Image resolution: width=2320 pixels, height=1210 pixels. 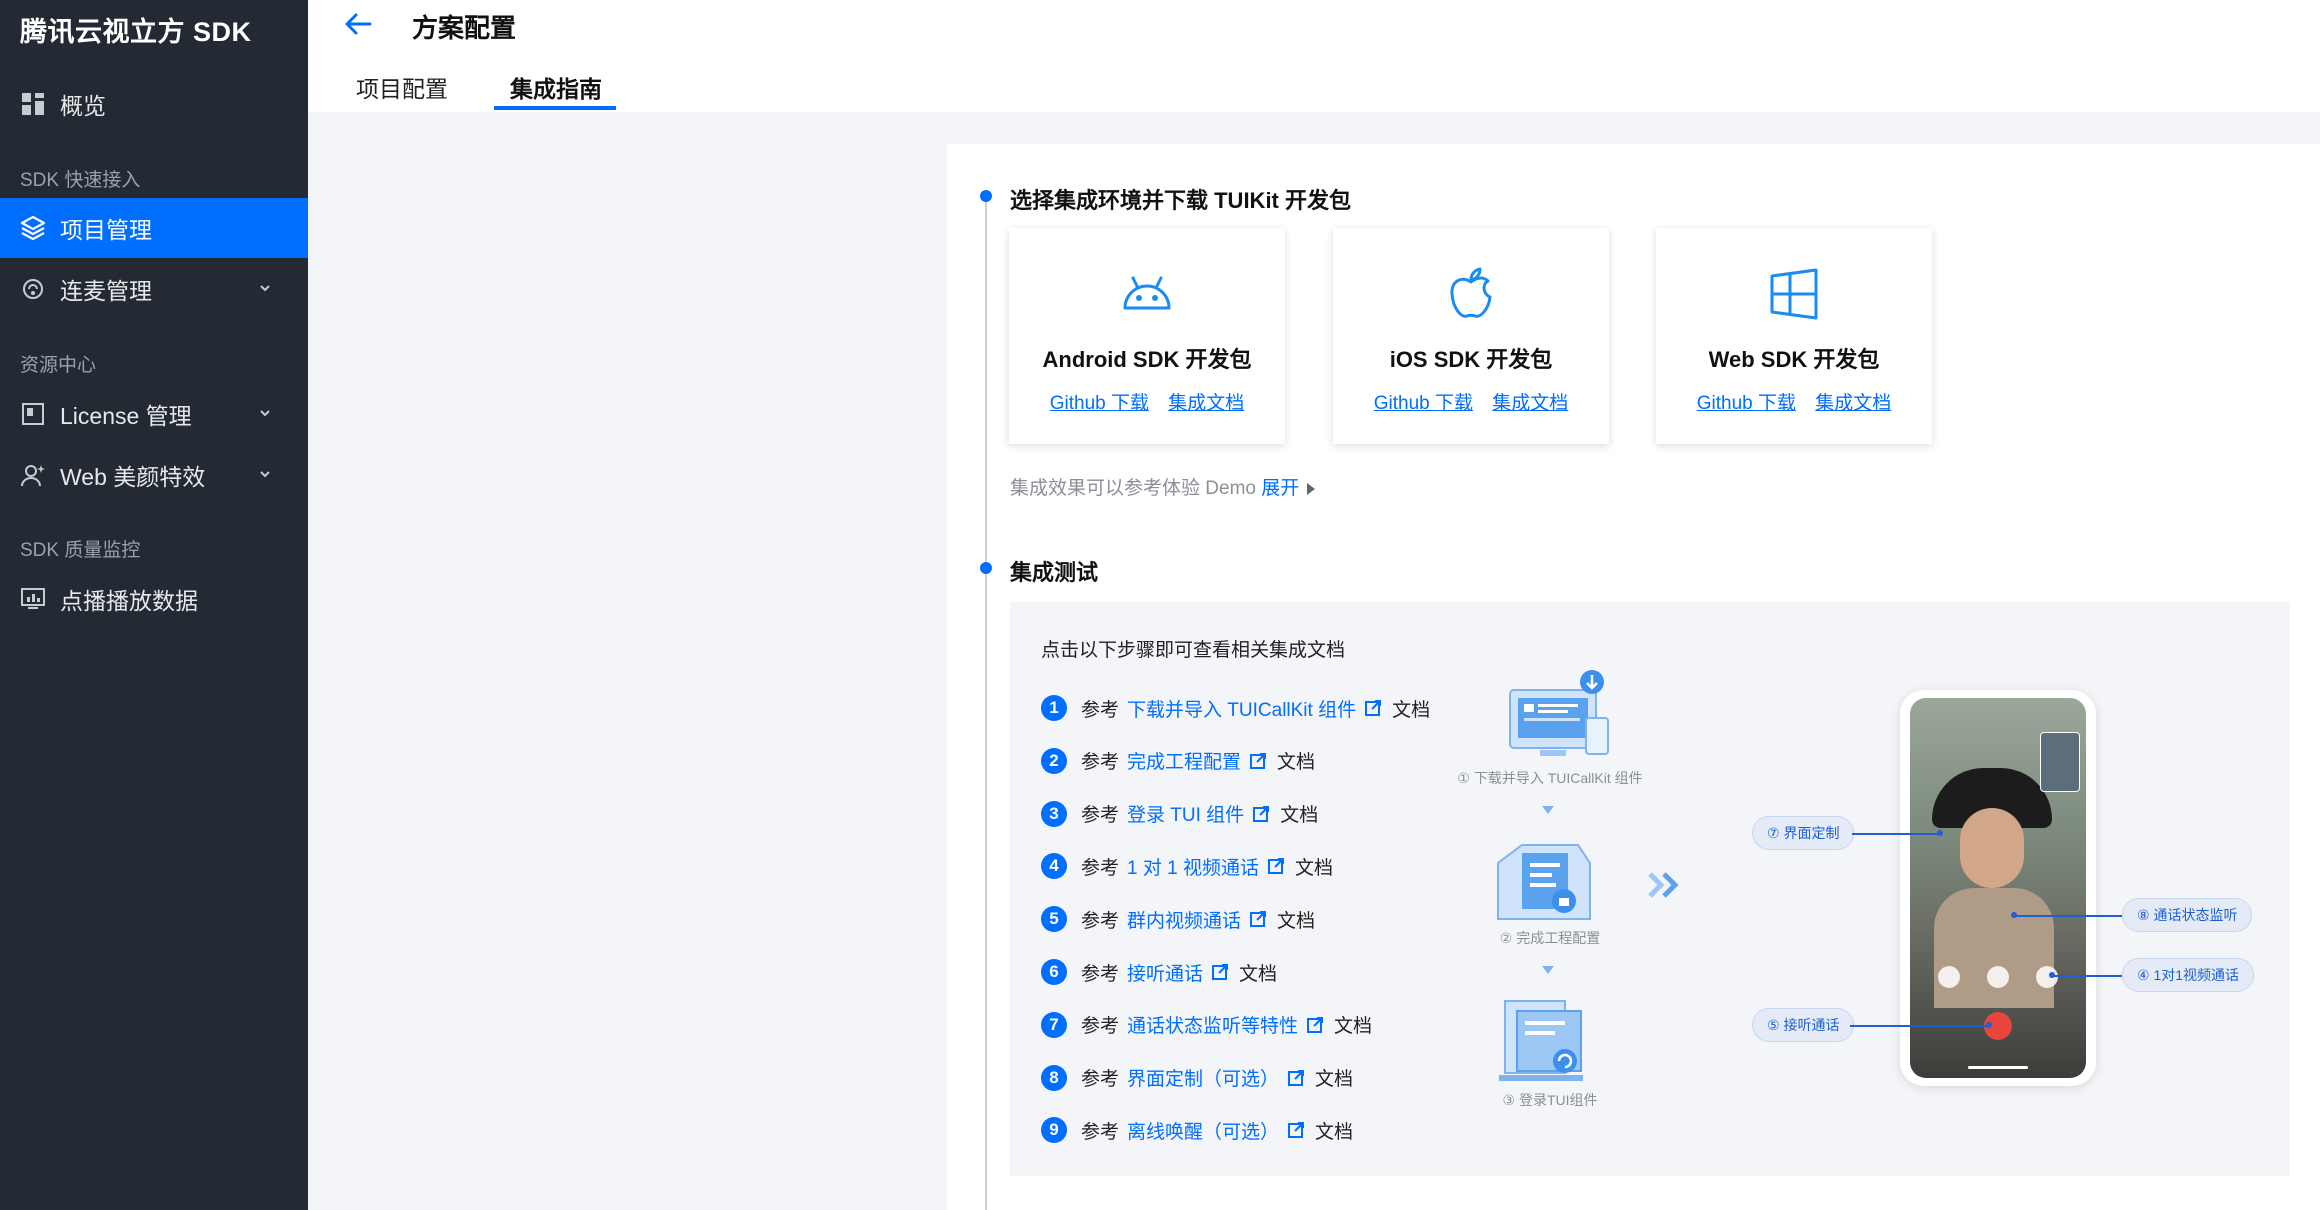 What do you see at coordinates (1241, 708) in the screenshot?
I see `step-doc-link: 下载并导入 TUICallKit 组件` at bounding box center [1241, 708].